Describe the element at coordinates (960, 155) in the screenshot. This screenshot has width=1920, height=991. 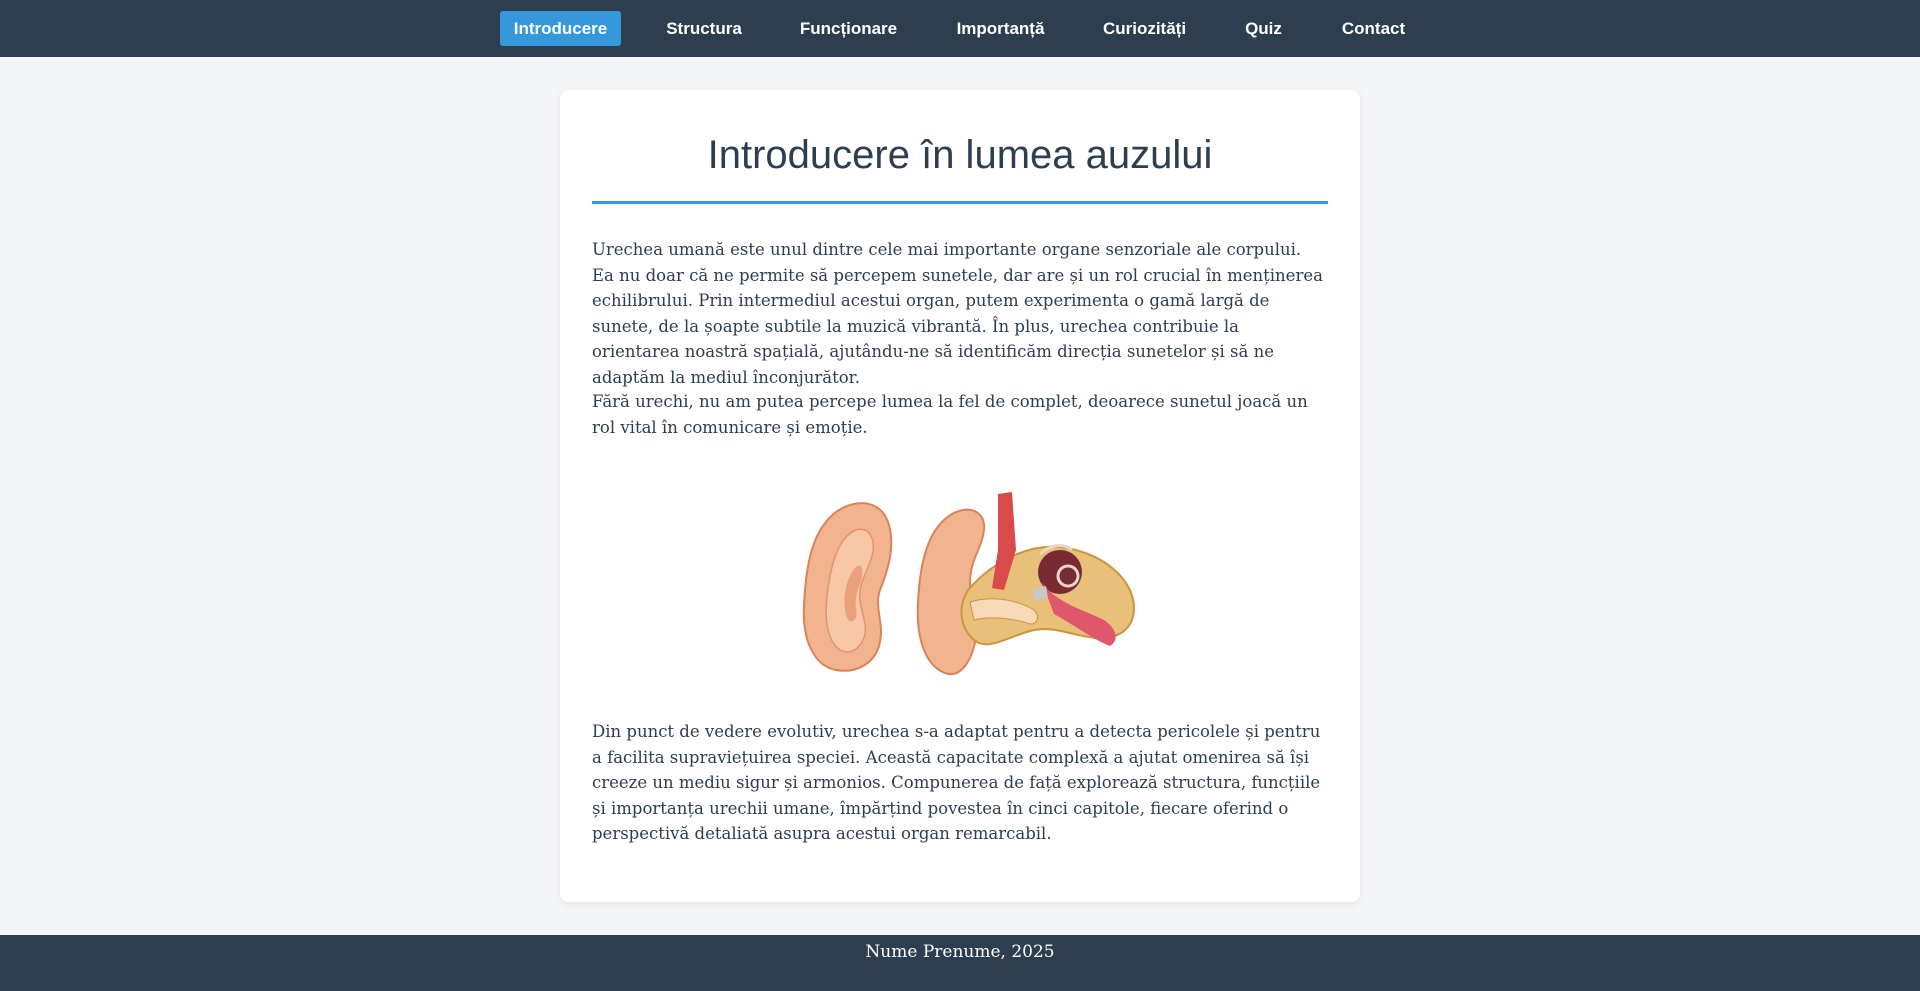
I see `page-title: Introducere în lumea auzului` at that location.